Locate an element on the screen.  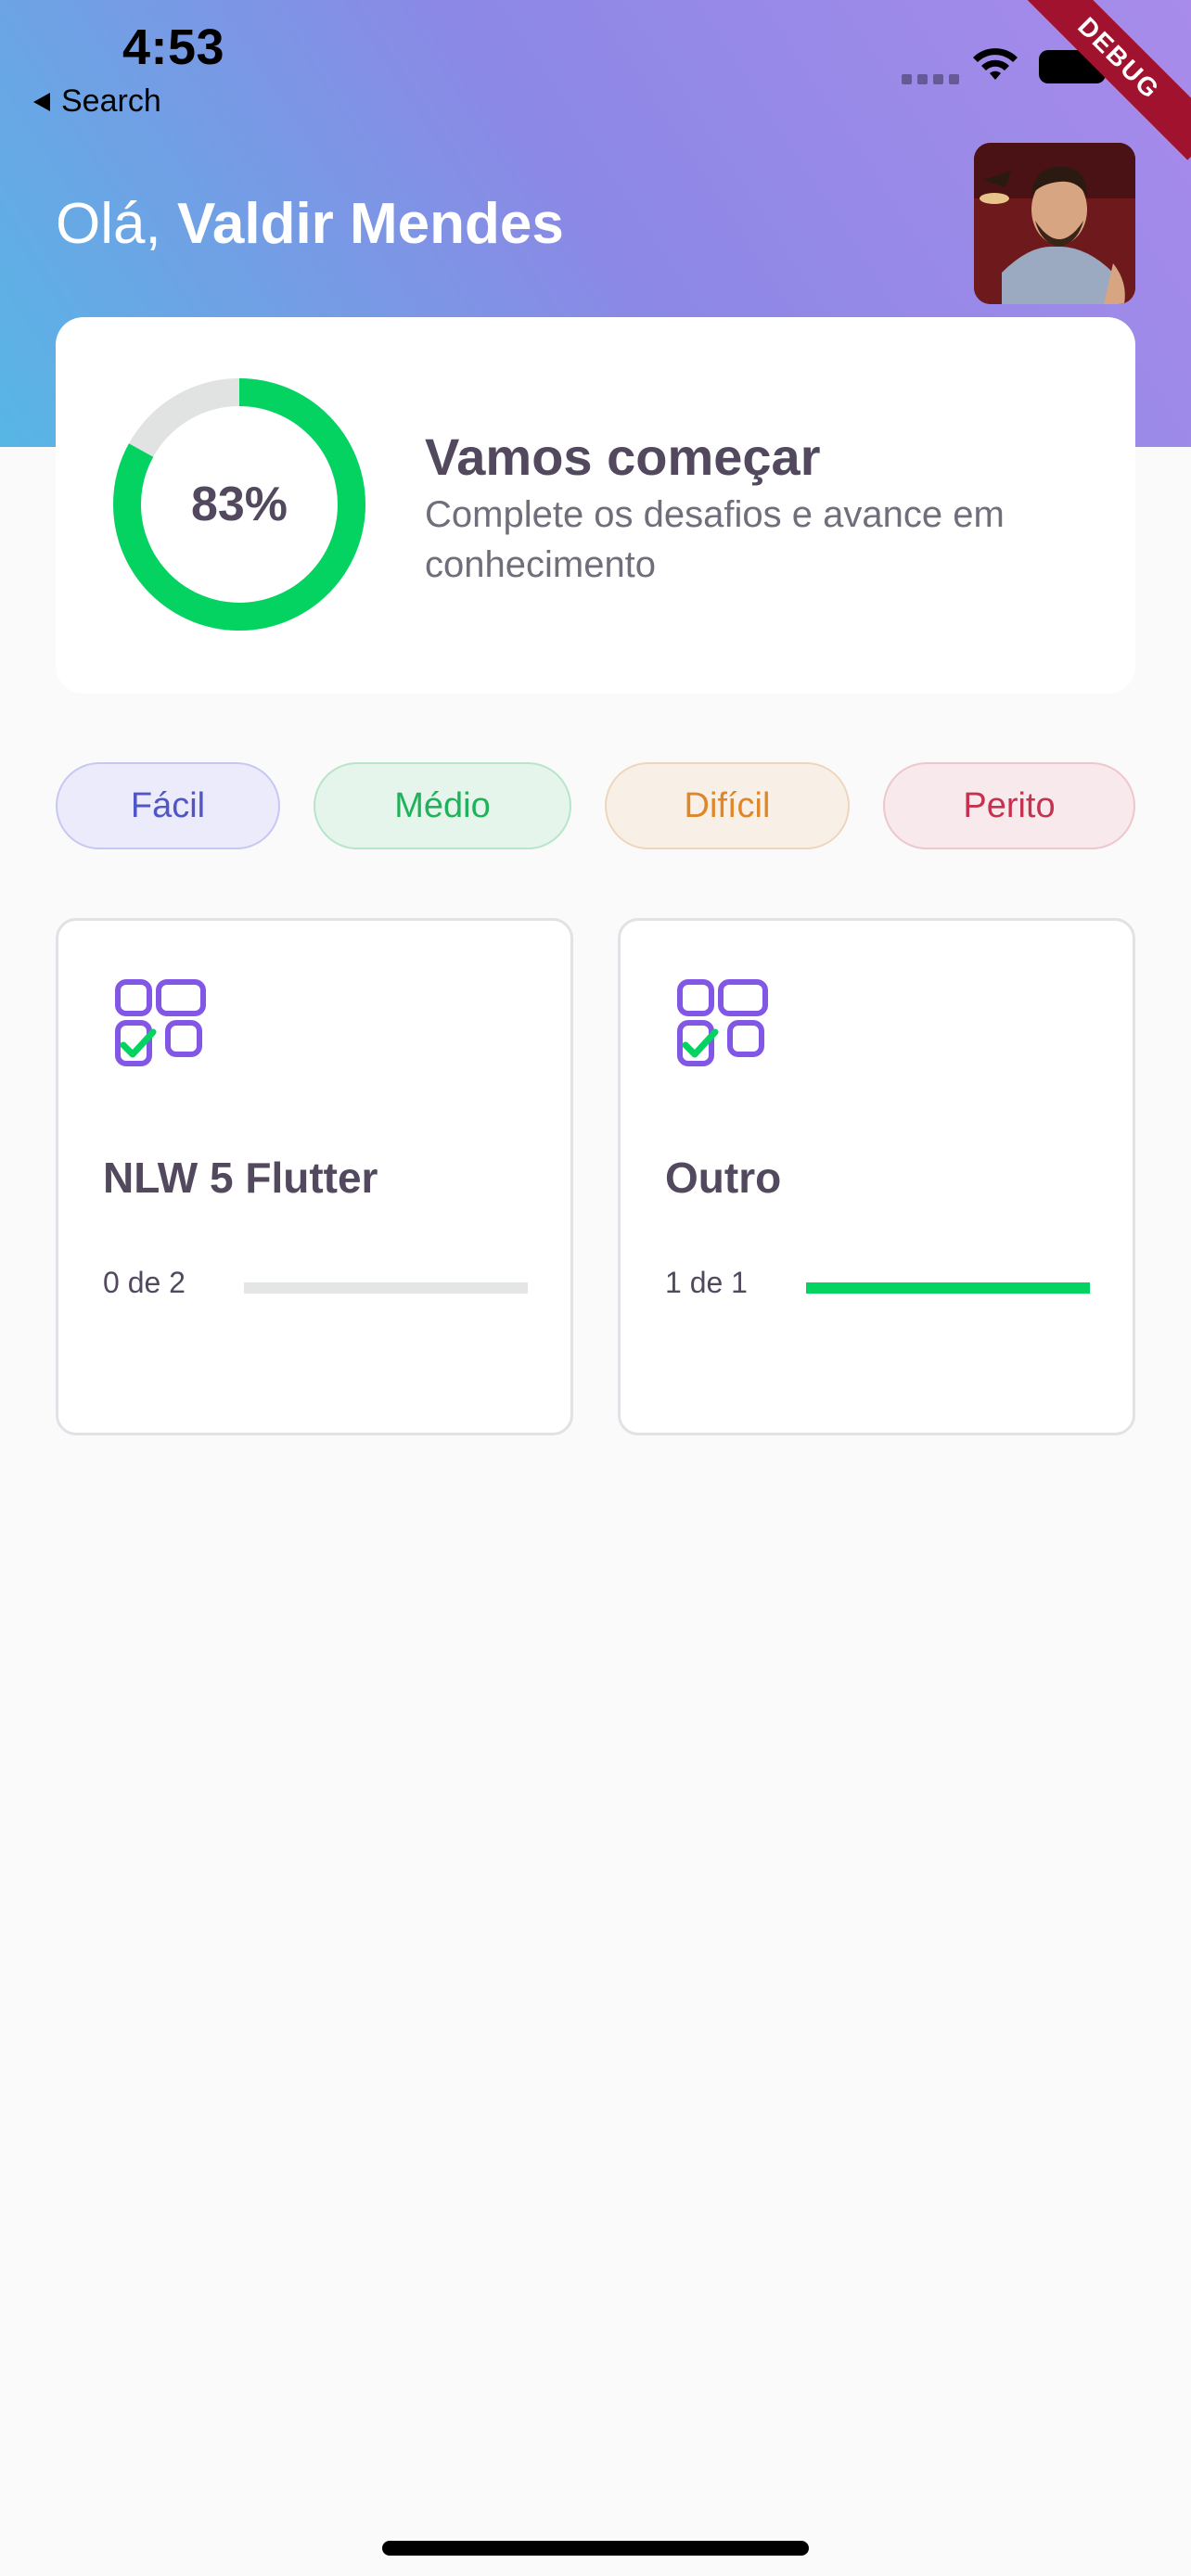
level-chip-medio: Médio is located at coordinates (442, 806).